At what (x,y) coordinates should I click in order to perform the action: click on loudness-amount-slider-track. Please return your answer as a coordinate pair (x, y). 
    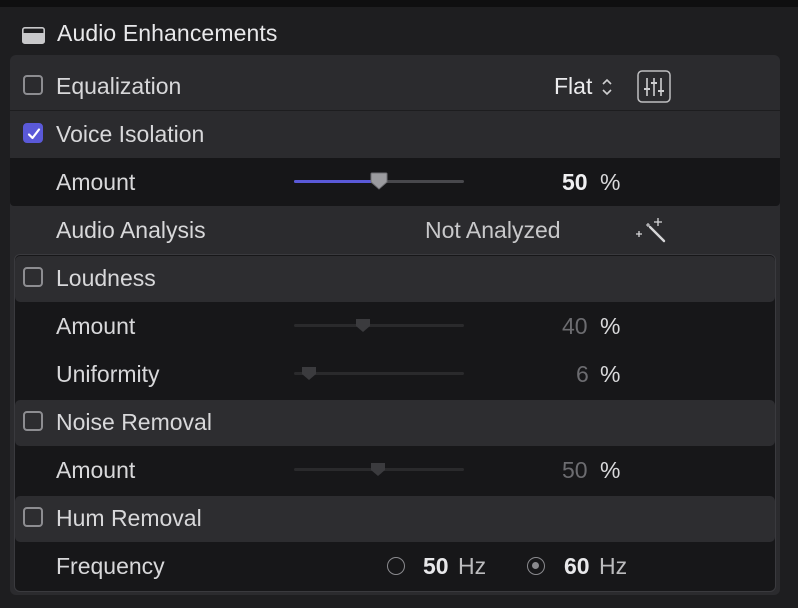
    Looking at the image, I should click on (379, 325).